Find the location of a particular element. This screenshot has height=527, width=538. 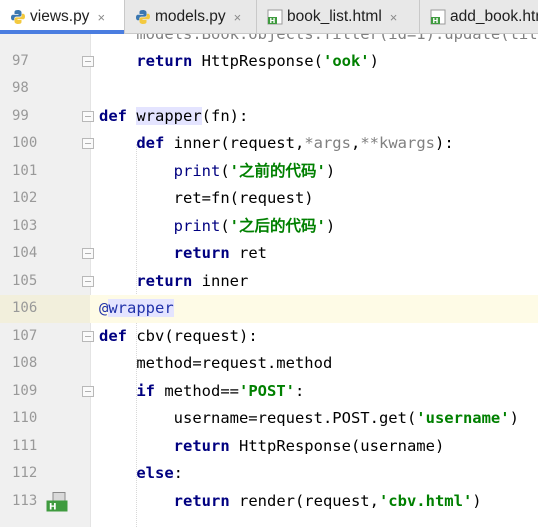

tab-label: views.py is located at coordinates (60, 16).